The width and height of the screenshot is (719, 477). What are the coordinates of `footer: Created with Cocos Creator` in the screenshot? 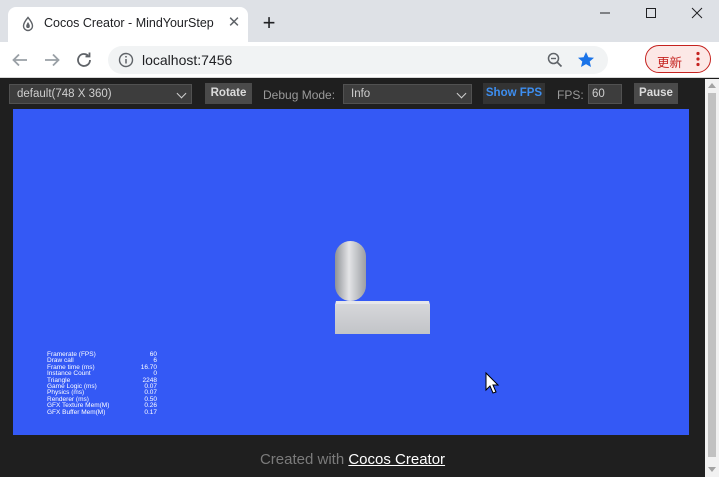 It's located at (352, 459).